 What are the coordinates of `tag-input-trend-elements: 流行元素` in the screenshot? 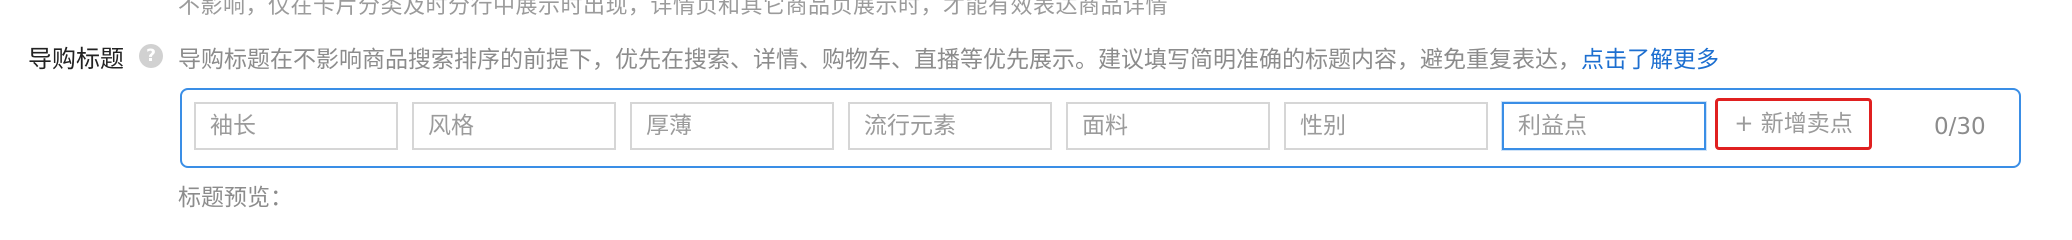 It's located at (950, 126).